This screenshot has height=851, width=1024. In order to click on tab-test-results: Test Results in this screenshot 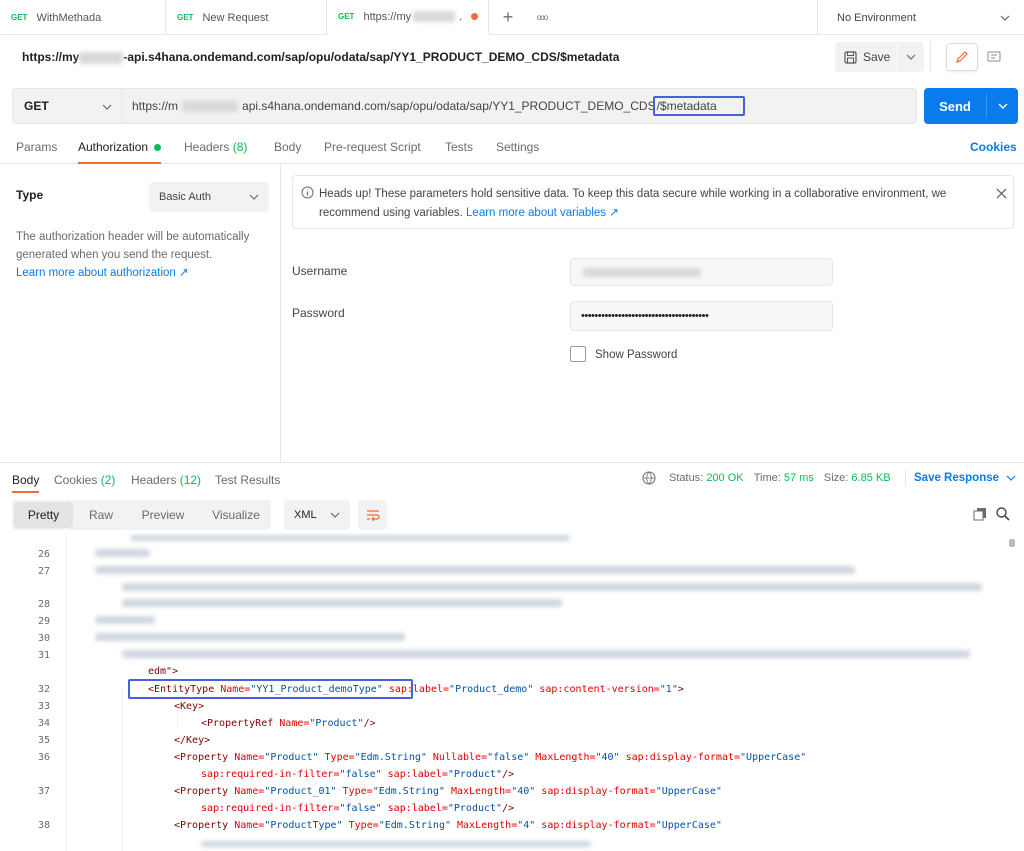, I will do `click(247, 484)`.